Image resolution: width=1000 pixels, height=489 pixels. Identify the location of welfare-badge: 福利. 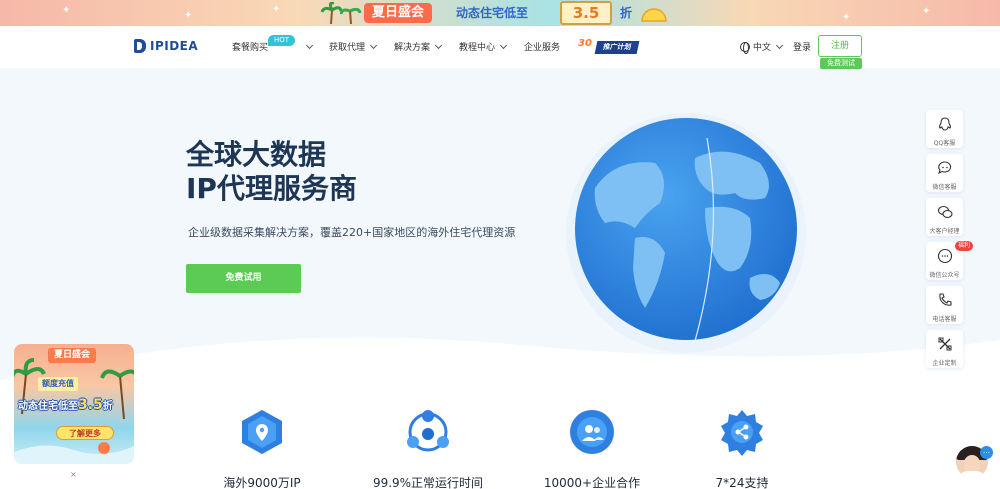
(964, 246).